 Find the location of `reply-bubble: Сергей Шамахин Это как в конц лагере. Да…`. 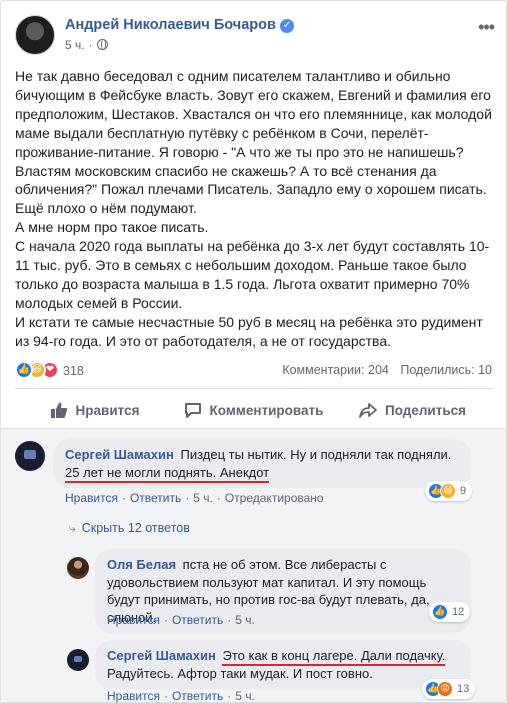

reply-bubble: Сергей Шамахин Это как в конц лагере. Да… is located at coordinates (283, 664).